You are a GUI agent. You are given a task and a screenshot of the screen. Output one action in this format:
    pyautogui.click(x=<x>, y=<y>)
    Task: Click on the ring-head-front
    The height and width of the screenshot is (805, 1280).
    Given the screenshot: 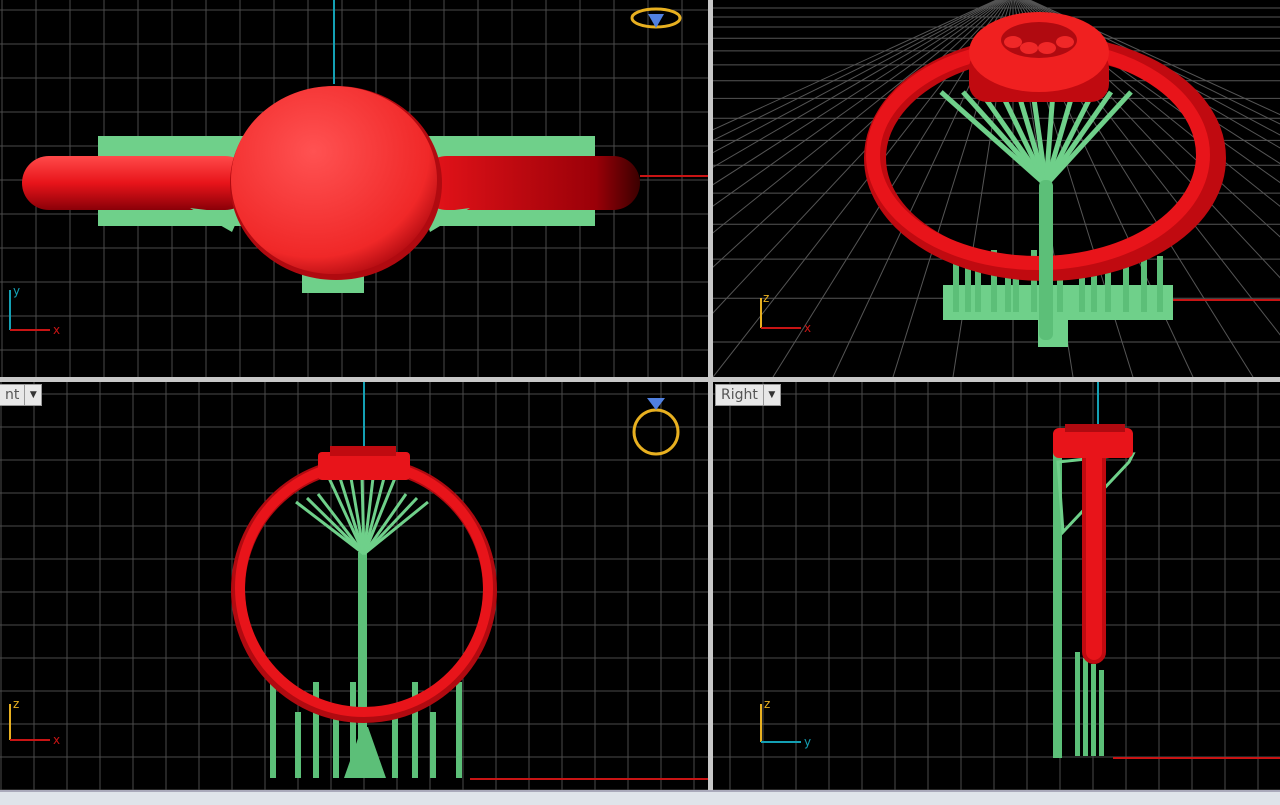 What is the action you would take?
    pyautogui.click(x=364, y=466)
    